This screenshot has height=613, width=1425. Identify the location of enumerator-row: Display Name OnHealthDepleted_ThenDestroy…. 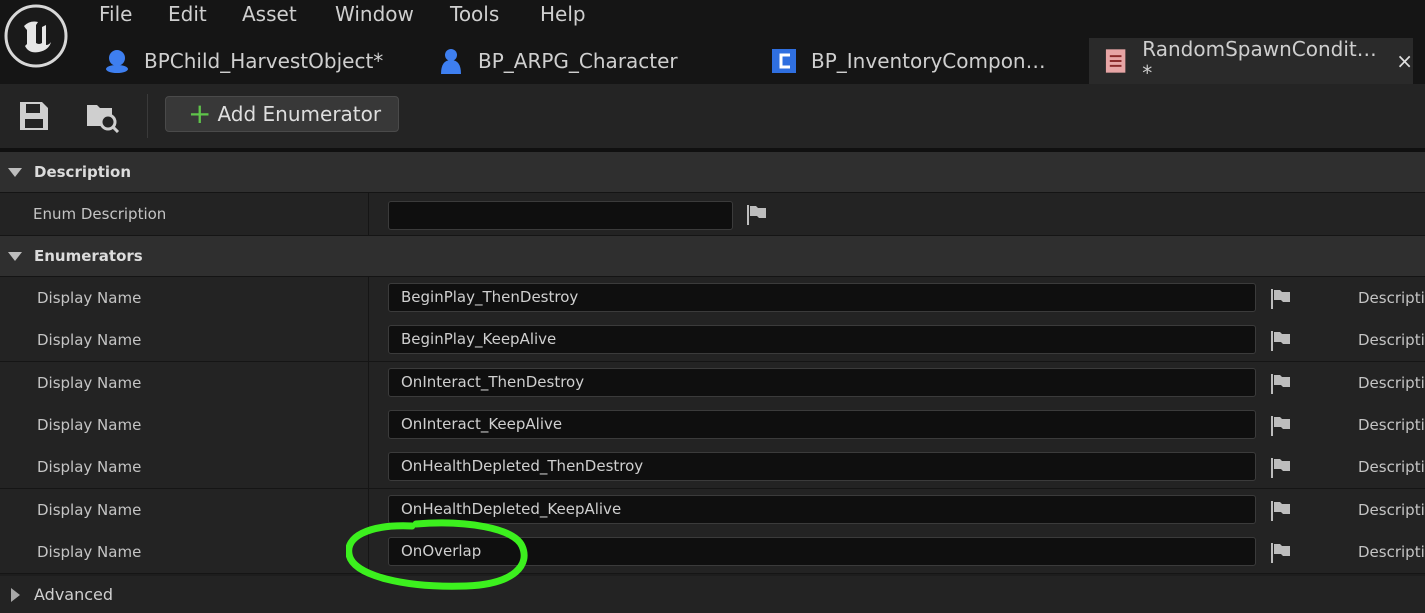
(712, 468).